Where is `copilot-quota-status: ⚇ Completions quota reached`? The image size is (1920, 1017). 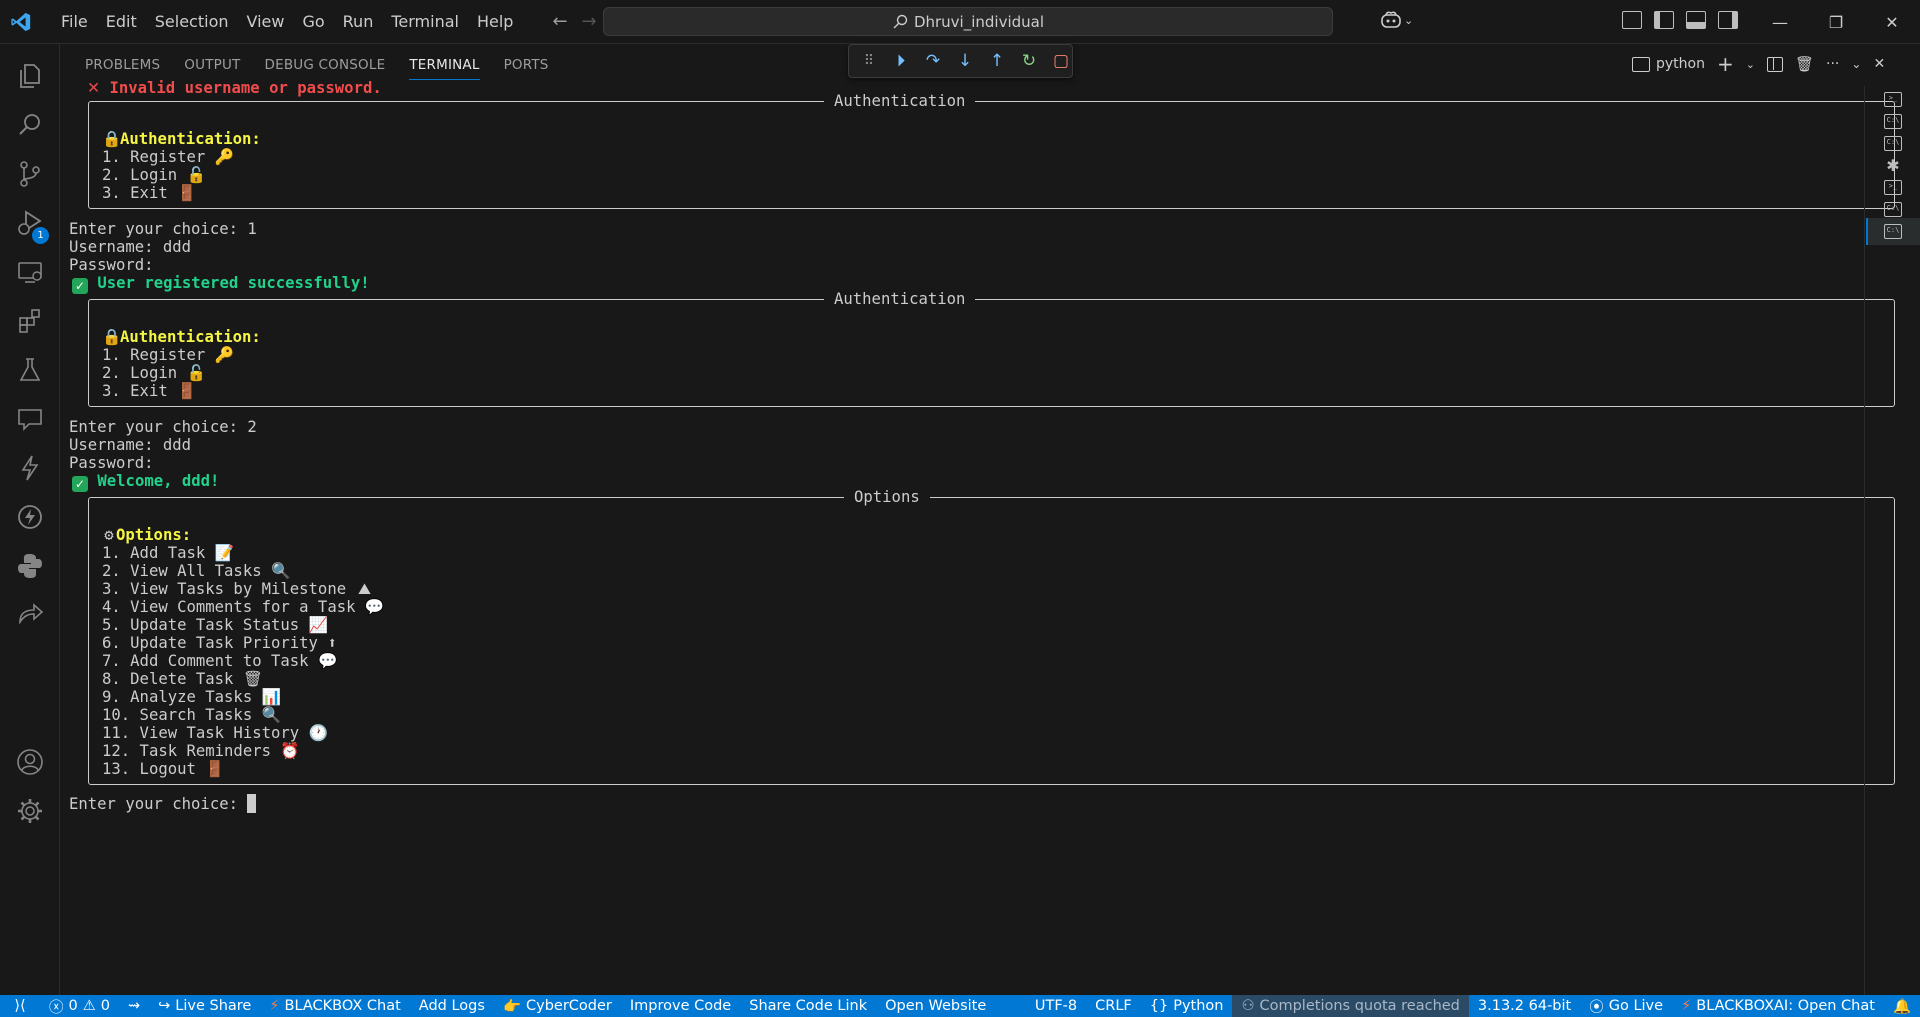 copilot-quota-status: ⚇ Completions quota reached is located at coordinates (1350, 1006).